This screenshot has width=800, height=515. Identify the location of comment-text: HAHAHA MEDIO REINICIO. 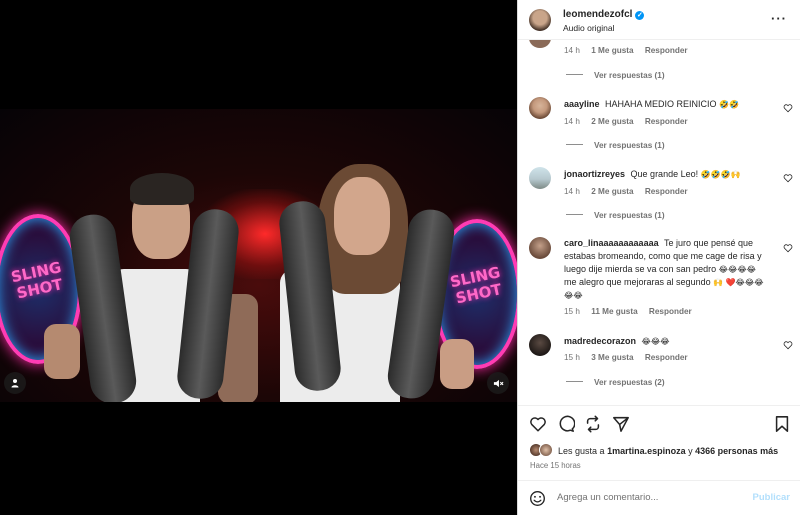
(661, 104).